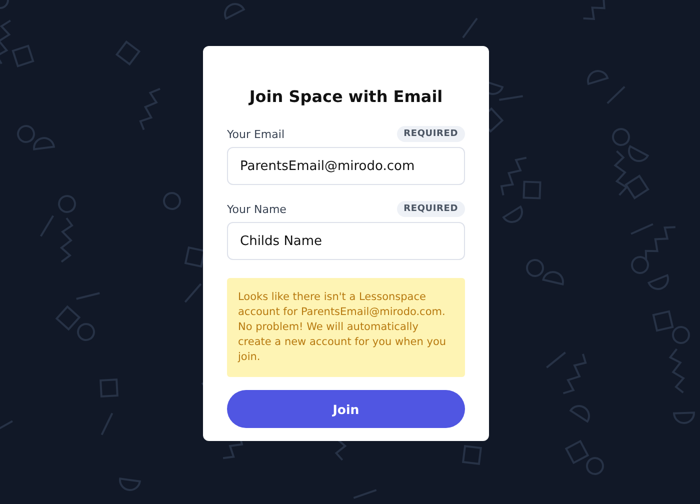 The width and height of the screenshot is (700, 504). I want to click on input-field: ParentsEmail@mirodo.com, so click(346, 166).